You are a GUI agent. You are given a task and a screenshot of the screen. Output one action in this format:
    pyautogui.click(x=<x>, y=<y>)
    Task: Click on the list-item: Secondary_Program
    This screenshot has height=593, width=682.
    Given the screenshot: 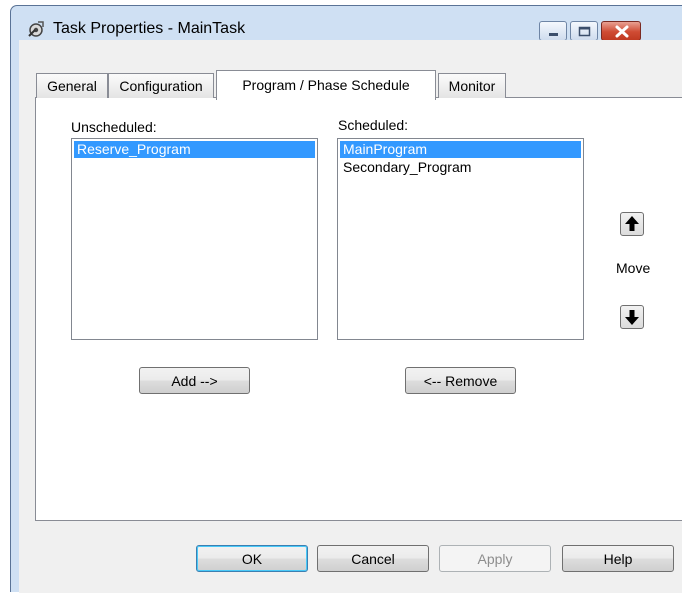 What is the action you would take?
    pyautogui.click(x=460, y=167)
    